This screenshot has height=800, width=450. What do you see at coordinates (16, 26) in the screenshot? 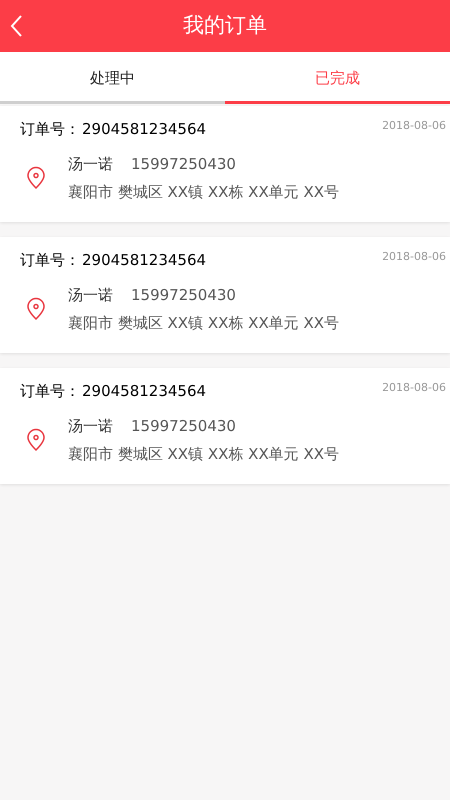
I see `back-icon` at bounding box center [16, 26].